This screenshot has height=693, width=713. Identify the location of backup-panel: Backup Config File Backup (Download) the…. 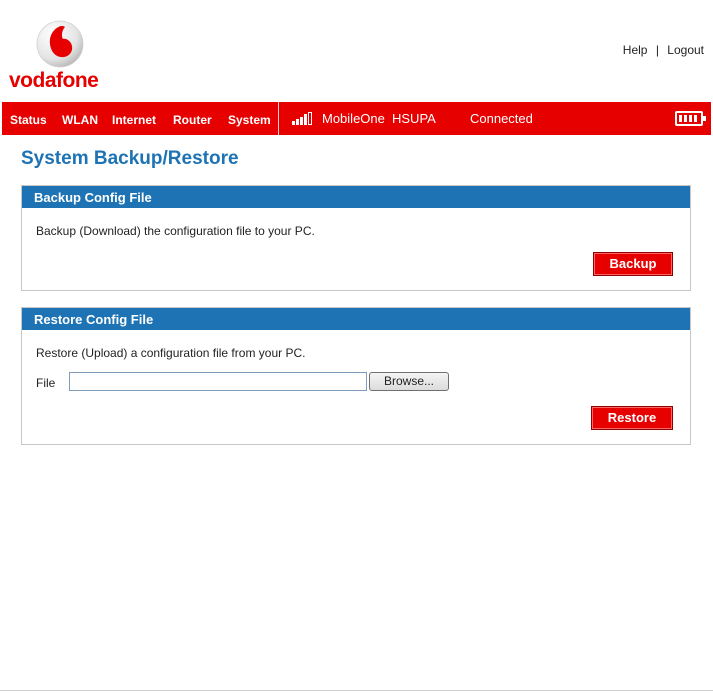
(356, 238).